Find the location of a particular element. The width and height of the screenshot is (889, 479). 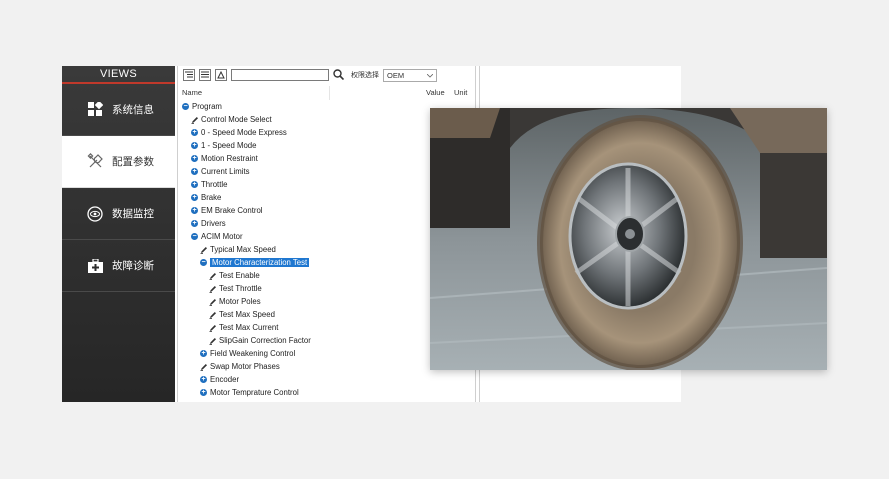

tree-row-label: Drivers is located at coordinates (213, 223).